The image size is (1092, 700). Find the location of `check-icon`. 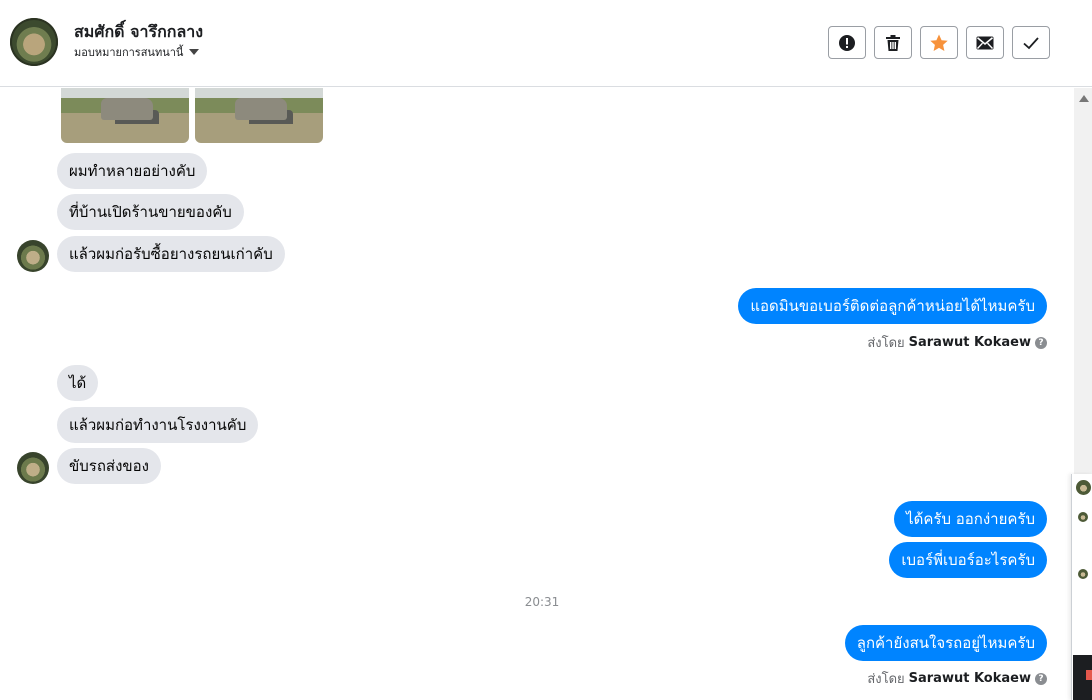

check-icon is located at coordinates (1031, 42).